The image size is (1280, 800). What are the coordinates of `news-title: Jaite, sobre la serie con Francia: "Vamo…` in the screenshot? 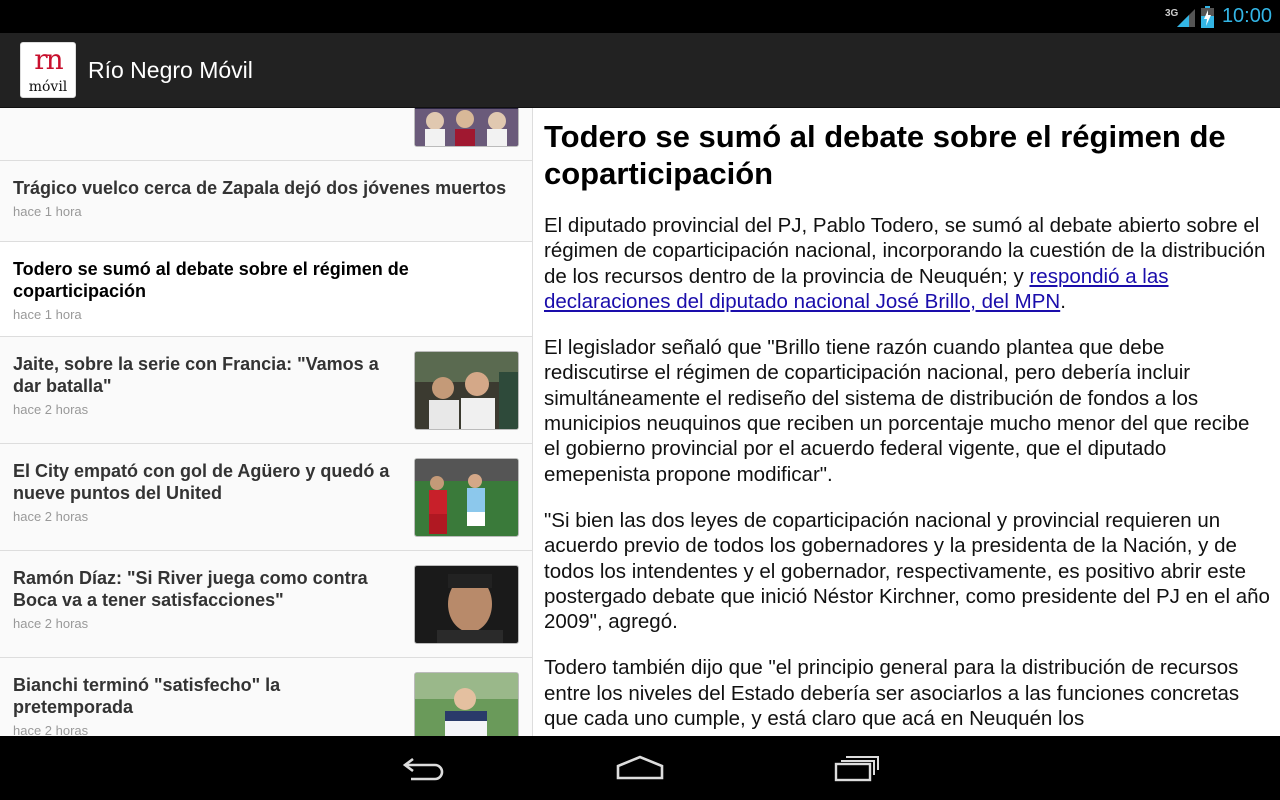 It's located at (196, 375).